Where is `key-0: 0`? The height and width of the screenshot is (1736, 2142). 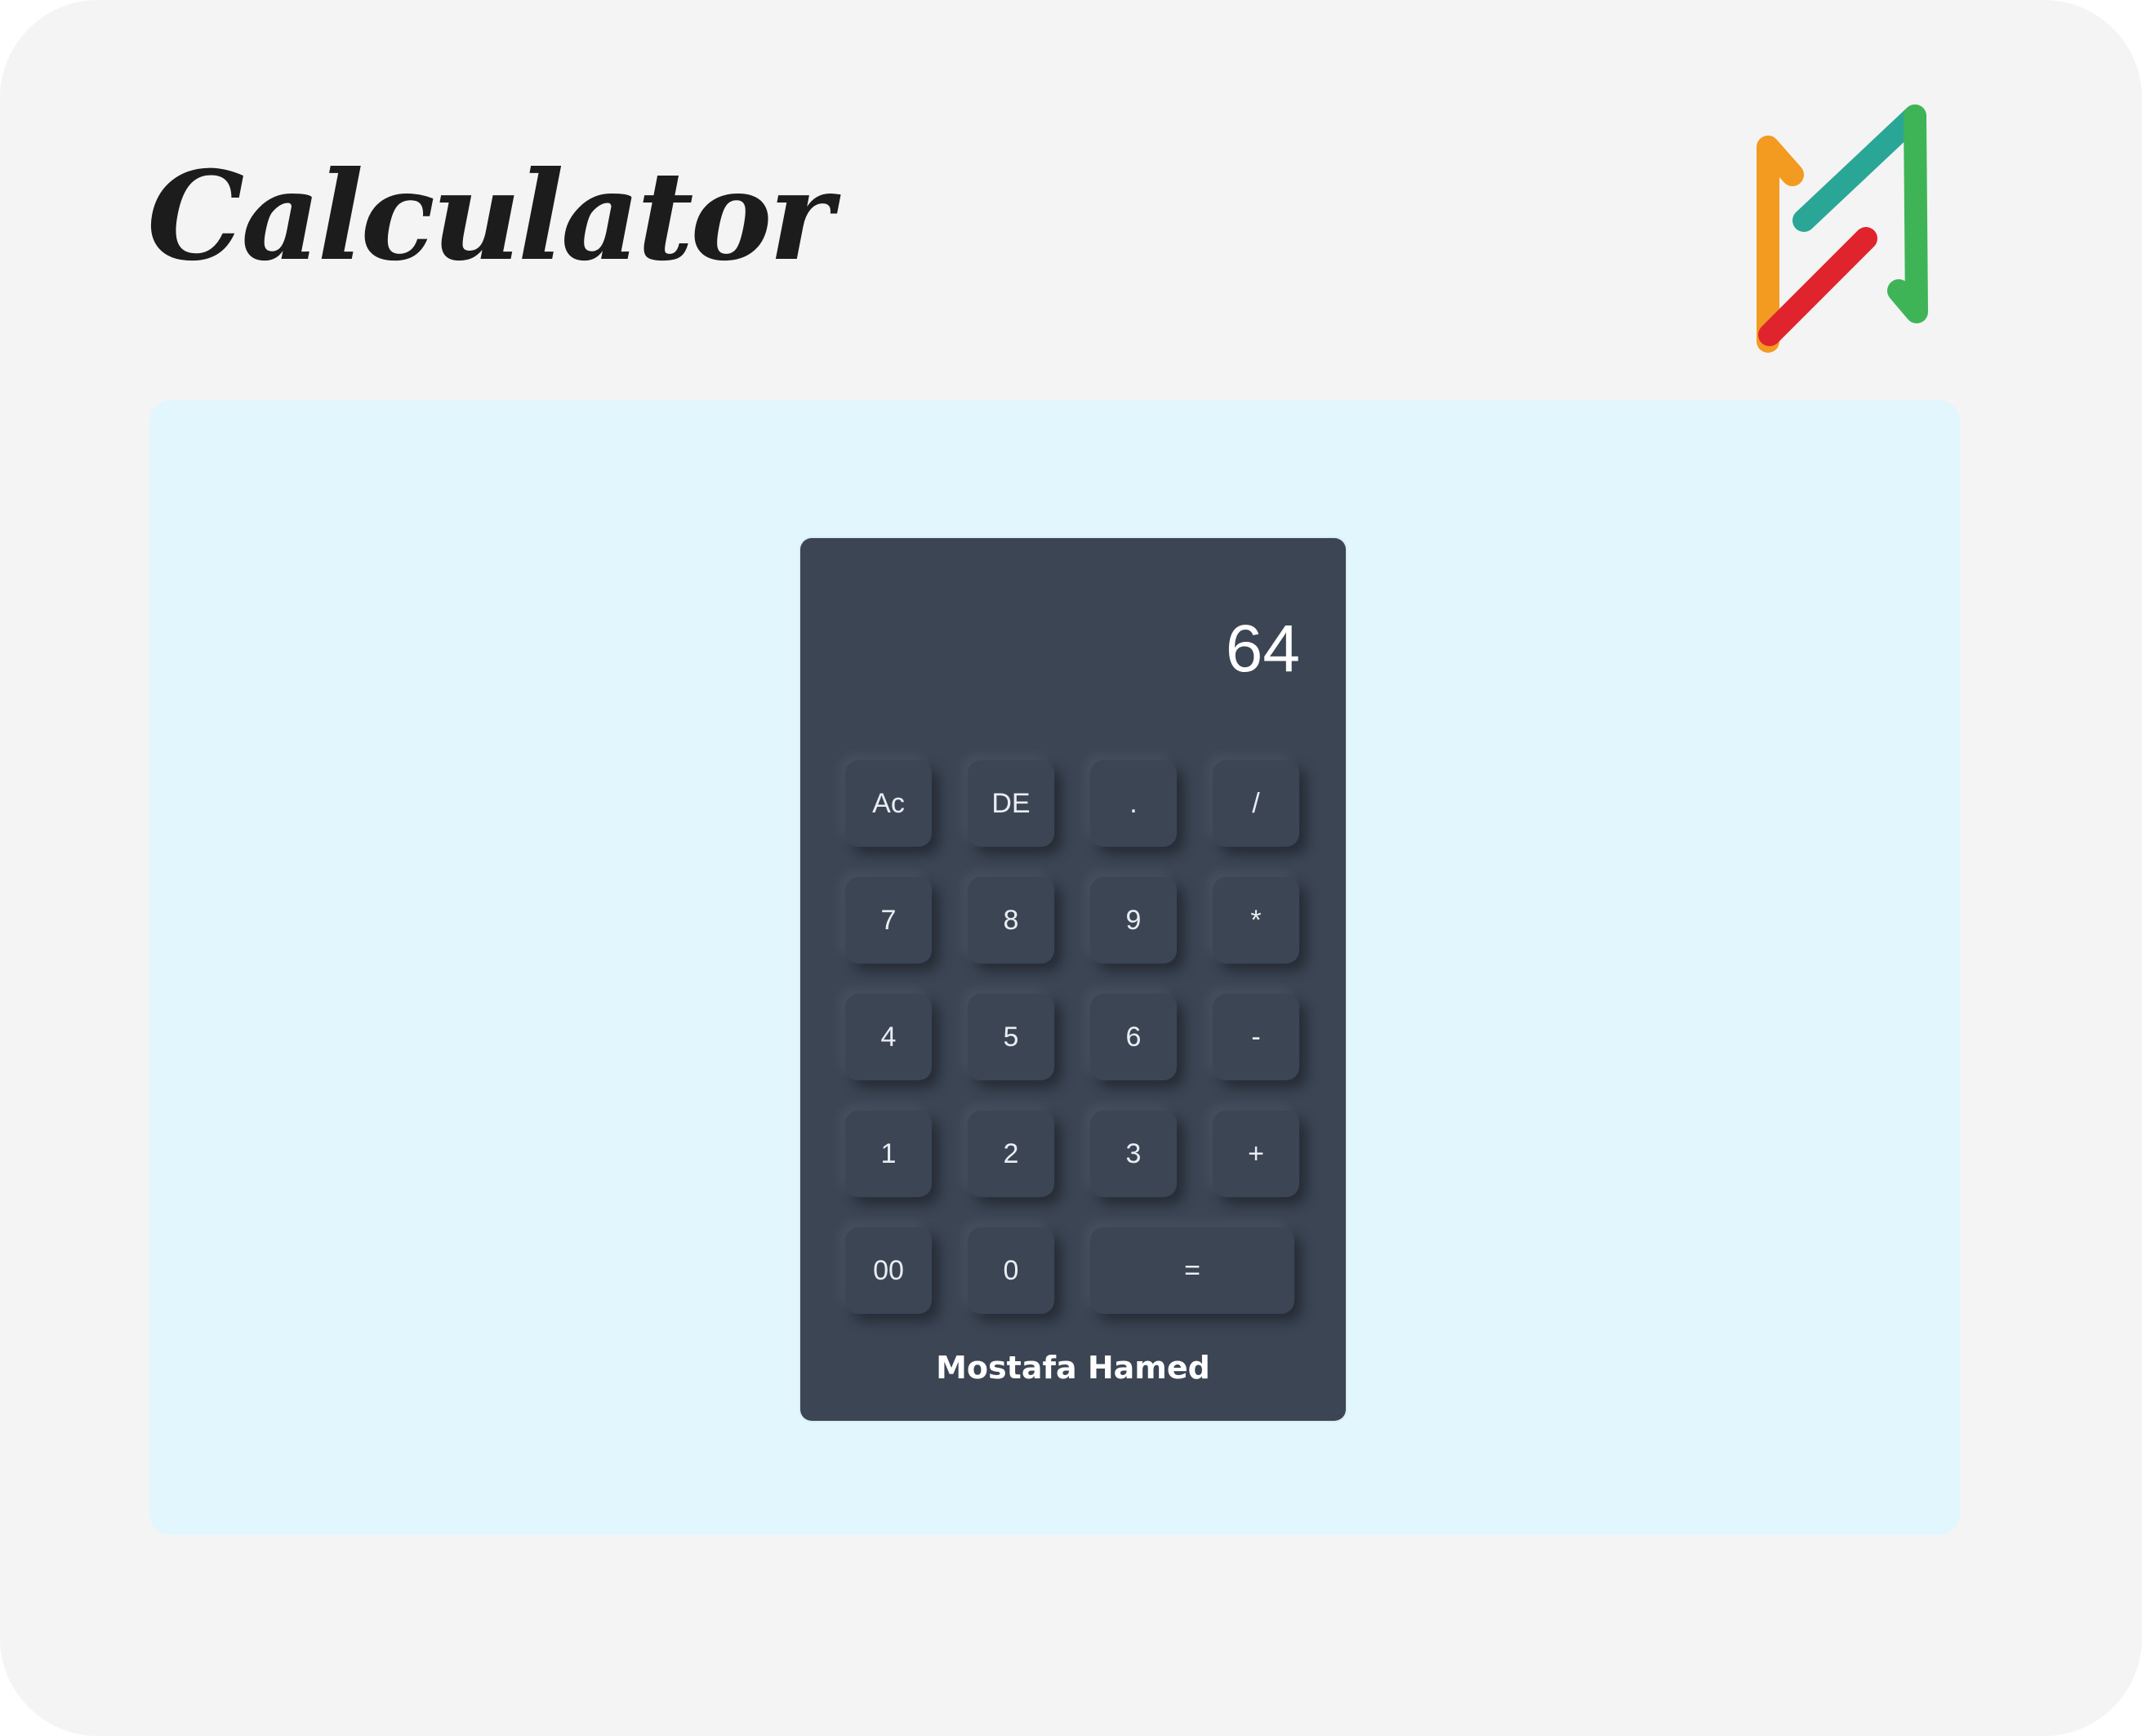 key-0: 0 is located at coordinates (1011, 1270).